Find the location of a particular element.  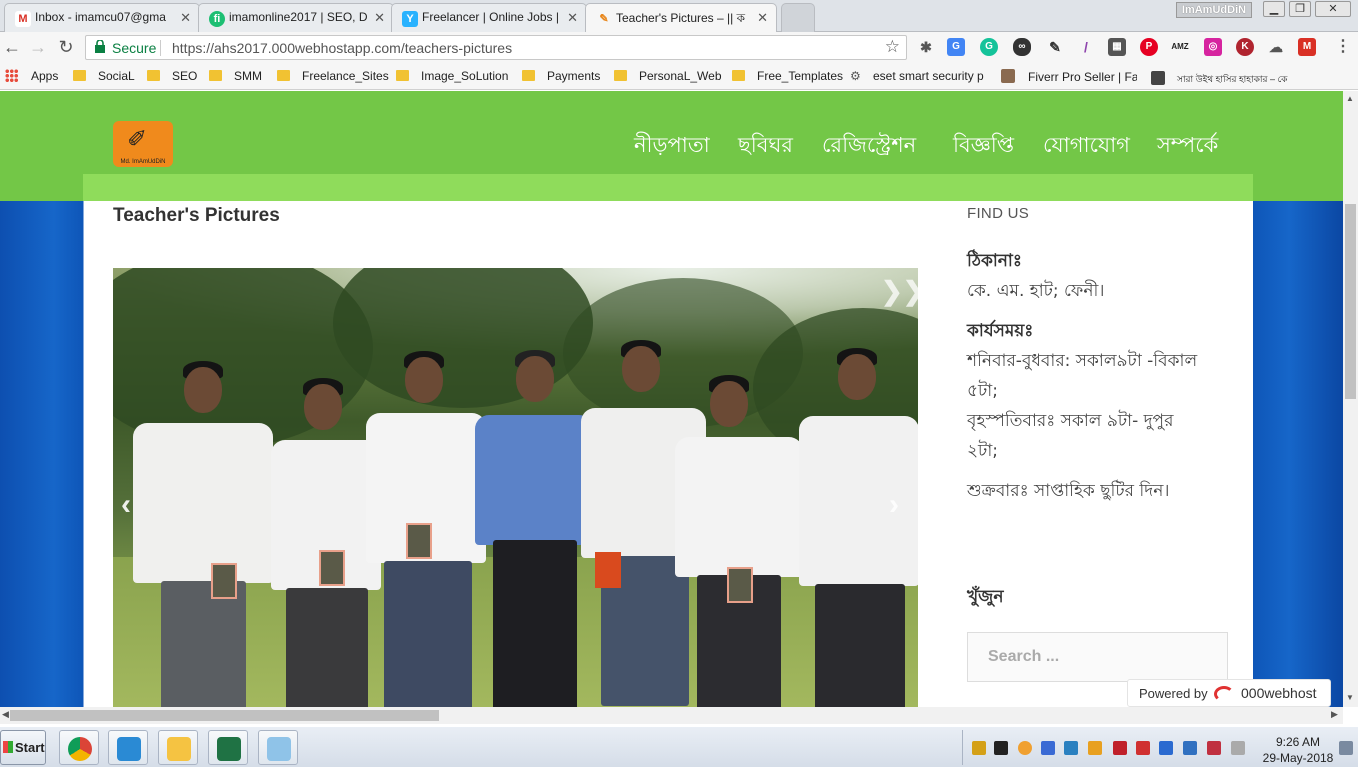

taskbar-explorer is located at coordinates (178, 747).